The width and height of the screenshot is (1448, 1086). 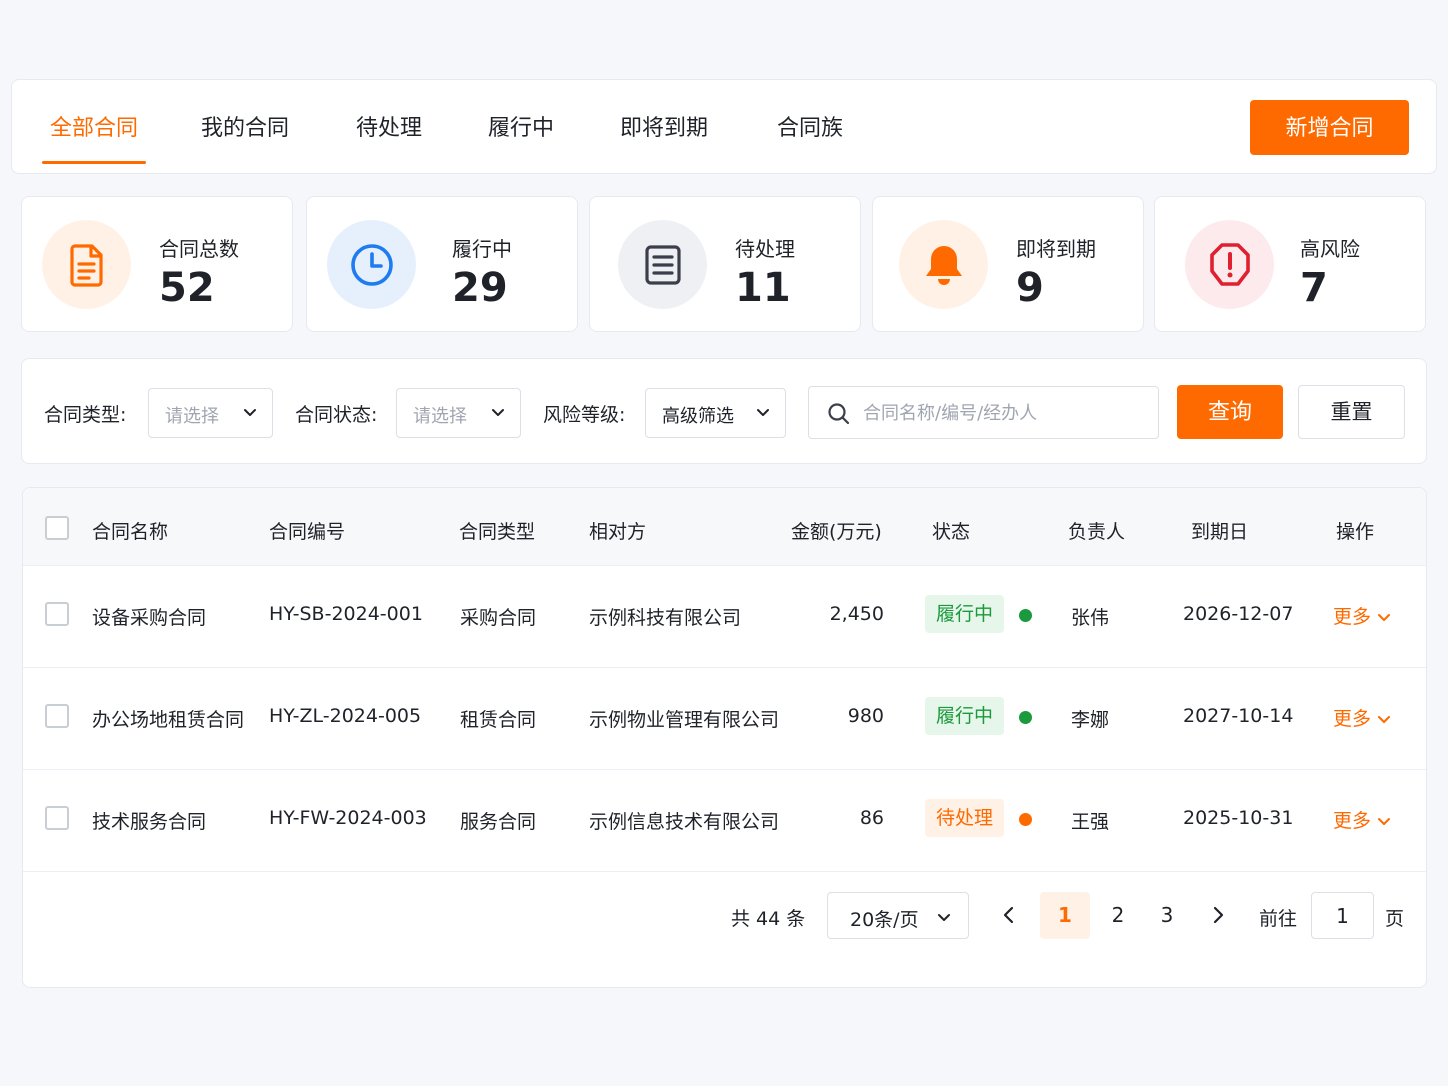 What do you see at coordinates (943, 264) in the screenshot?
I see `bell-icon` at bounding box center [943, 264].